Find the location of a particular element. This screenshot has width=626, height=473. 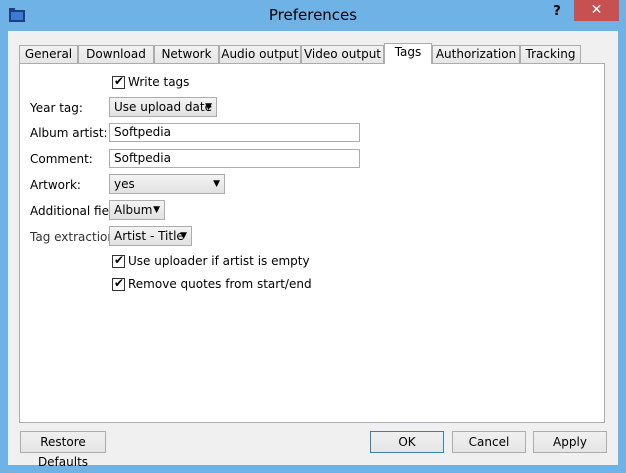

year-tag-label: Year tag: is located at coordinates (56, 108).